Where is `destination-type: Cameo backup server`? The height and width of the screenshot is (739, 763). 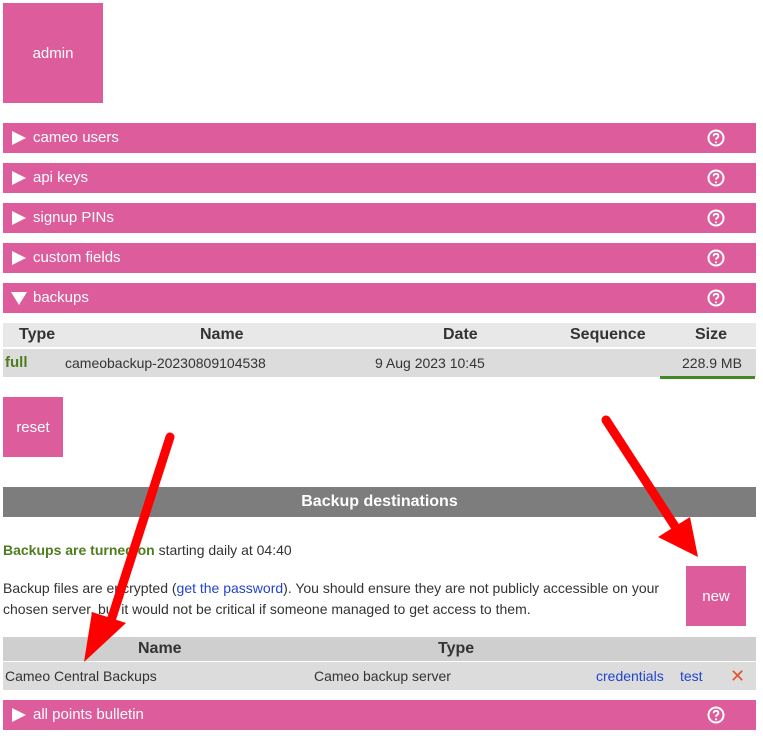
destination-type: Cameo backup server is located at coordinates (382, 676).